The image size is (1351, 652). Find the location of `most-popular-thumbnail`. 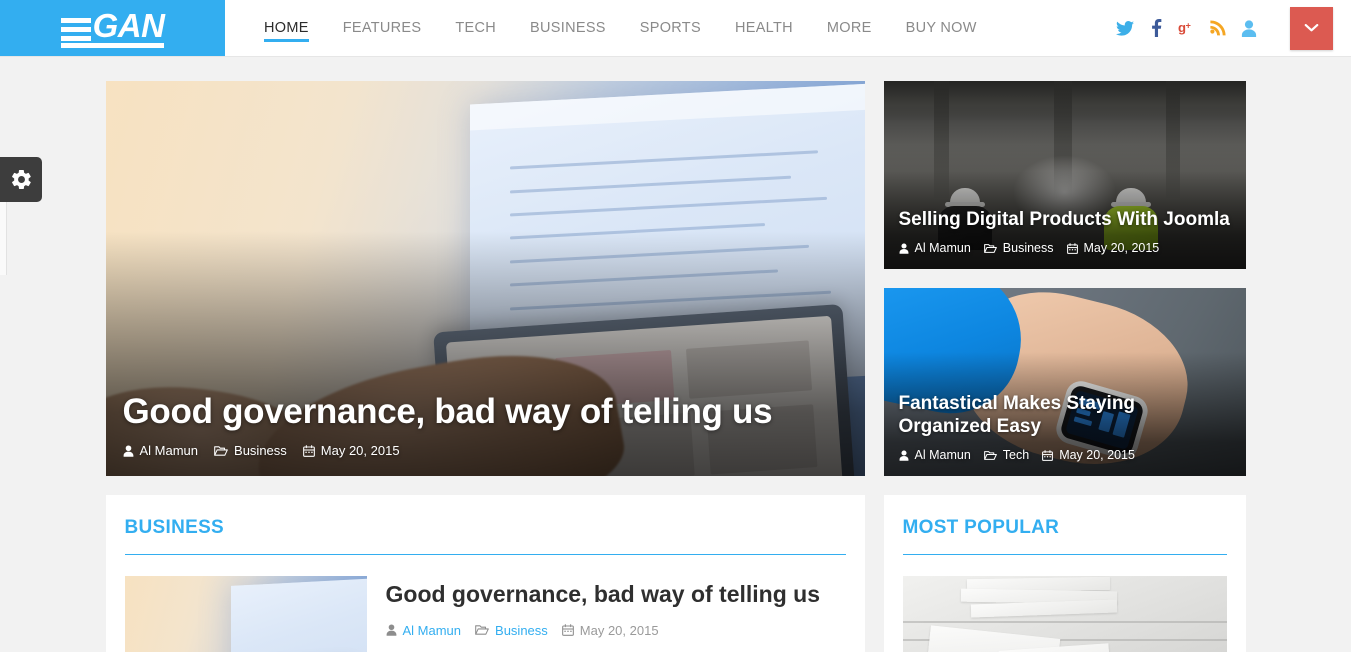

most-popular-thumbnail is located at coordinates (1064, 614).